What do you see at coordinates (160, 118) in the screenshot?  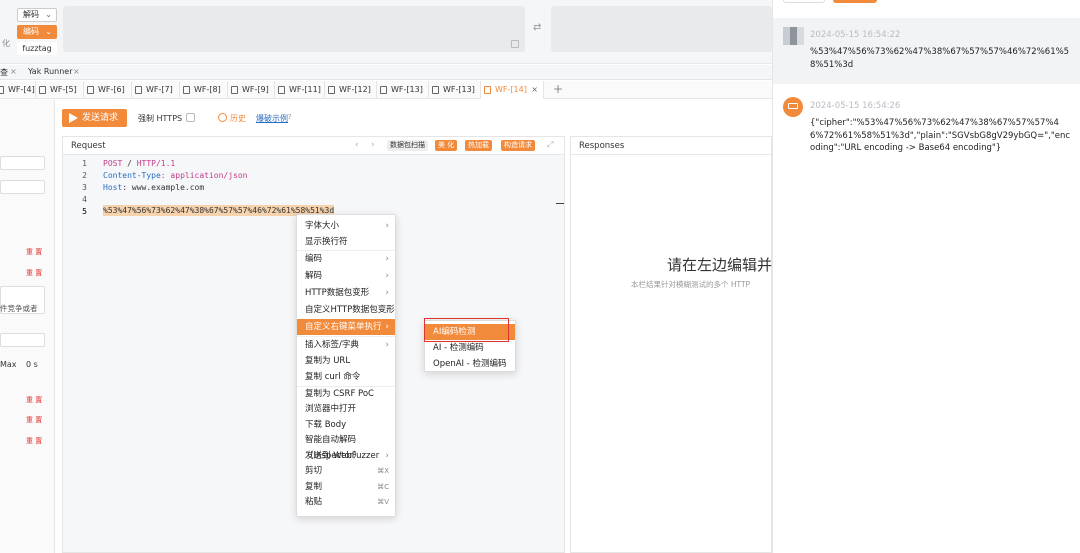 I see `force-https-label: 强制 HTTPS` at bounding box center [160, 118].